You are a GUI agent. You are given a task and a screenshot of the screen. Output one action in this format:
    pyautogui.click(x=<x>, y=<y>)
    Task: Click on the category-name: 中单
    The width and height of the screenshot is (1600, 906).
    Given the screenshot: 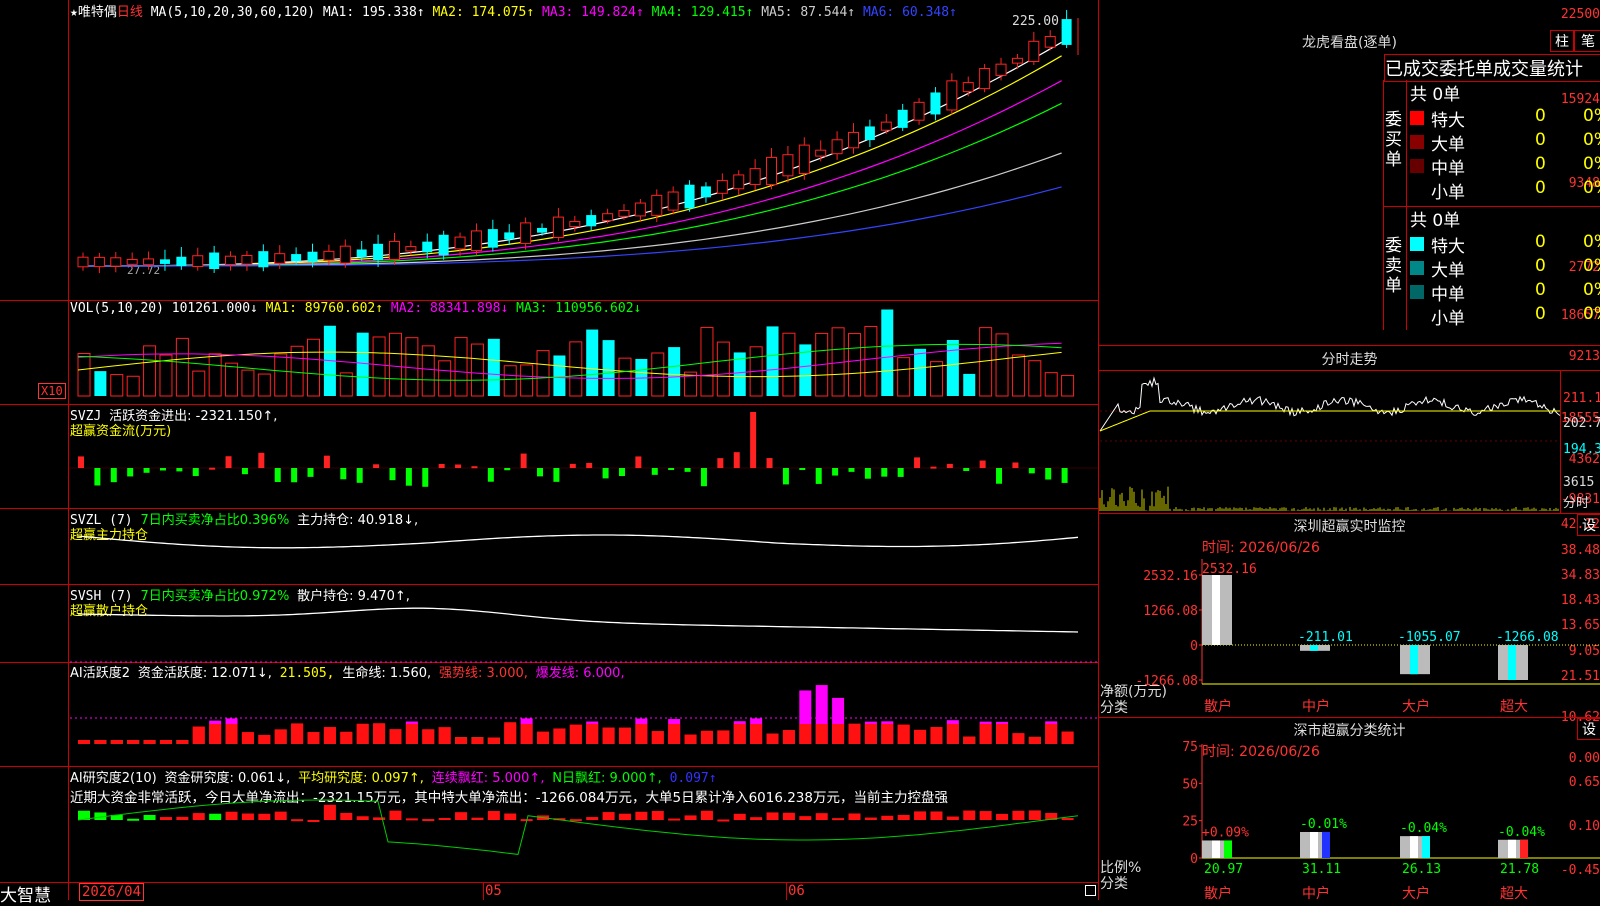 What is the action you would take?
    pyautogui.click(x=1448, y=295)
    